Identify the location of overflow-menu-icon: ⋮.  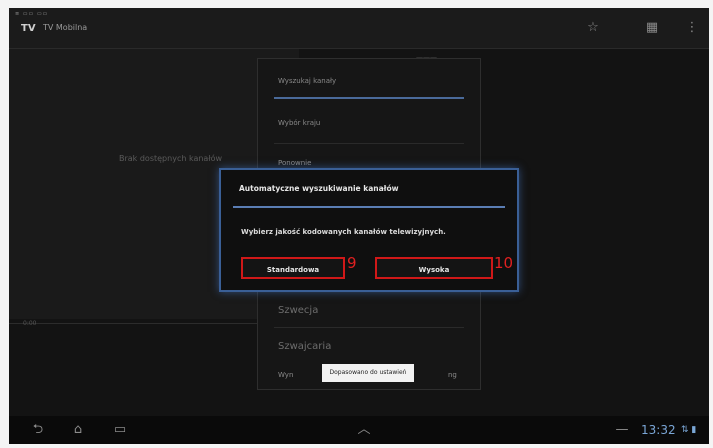
(692, 28).